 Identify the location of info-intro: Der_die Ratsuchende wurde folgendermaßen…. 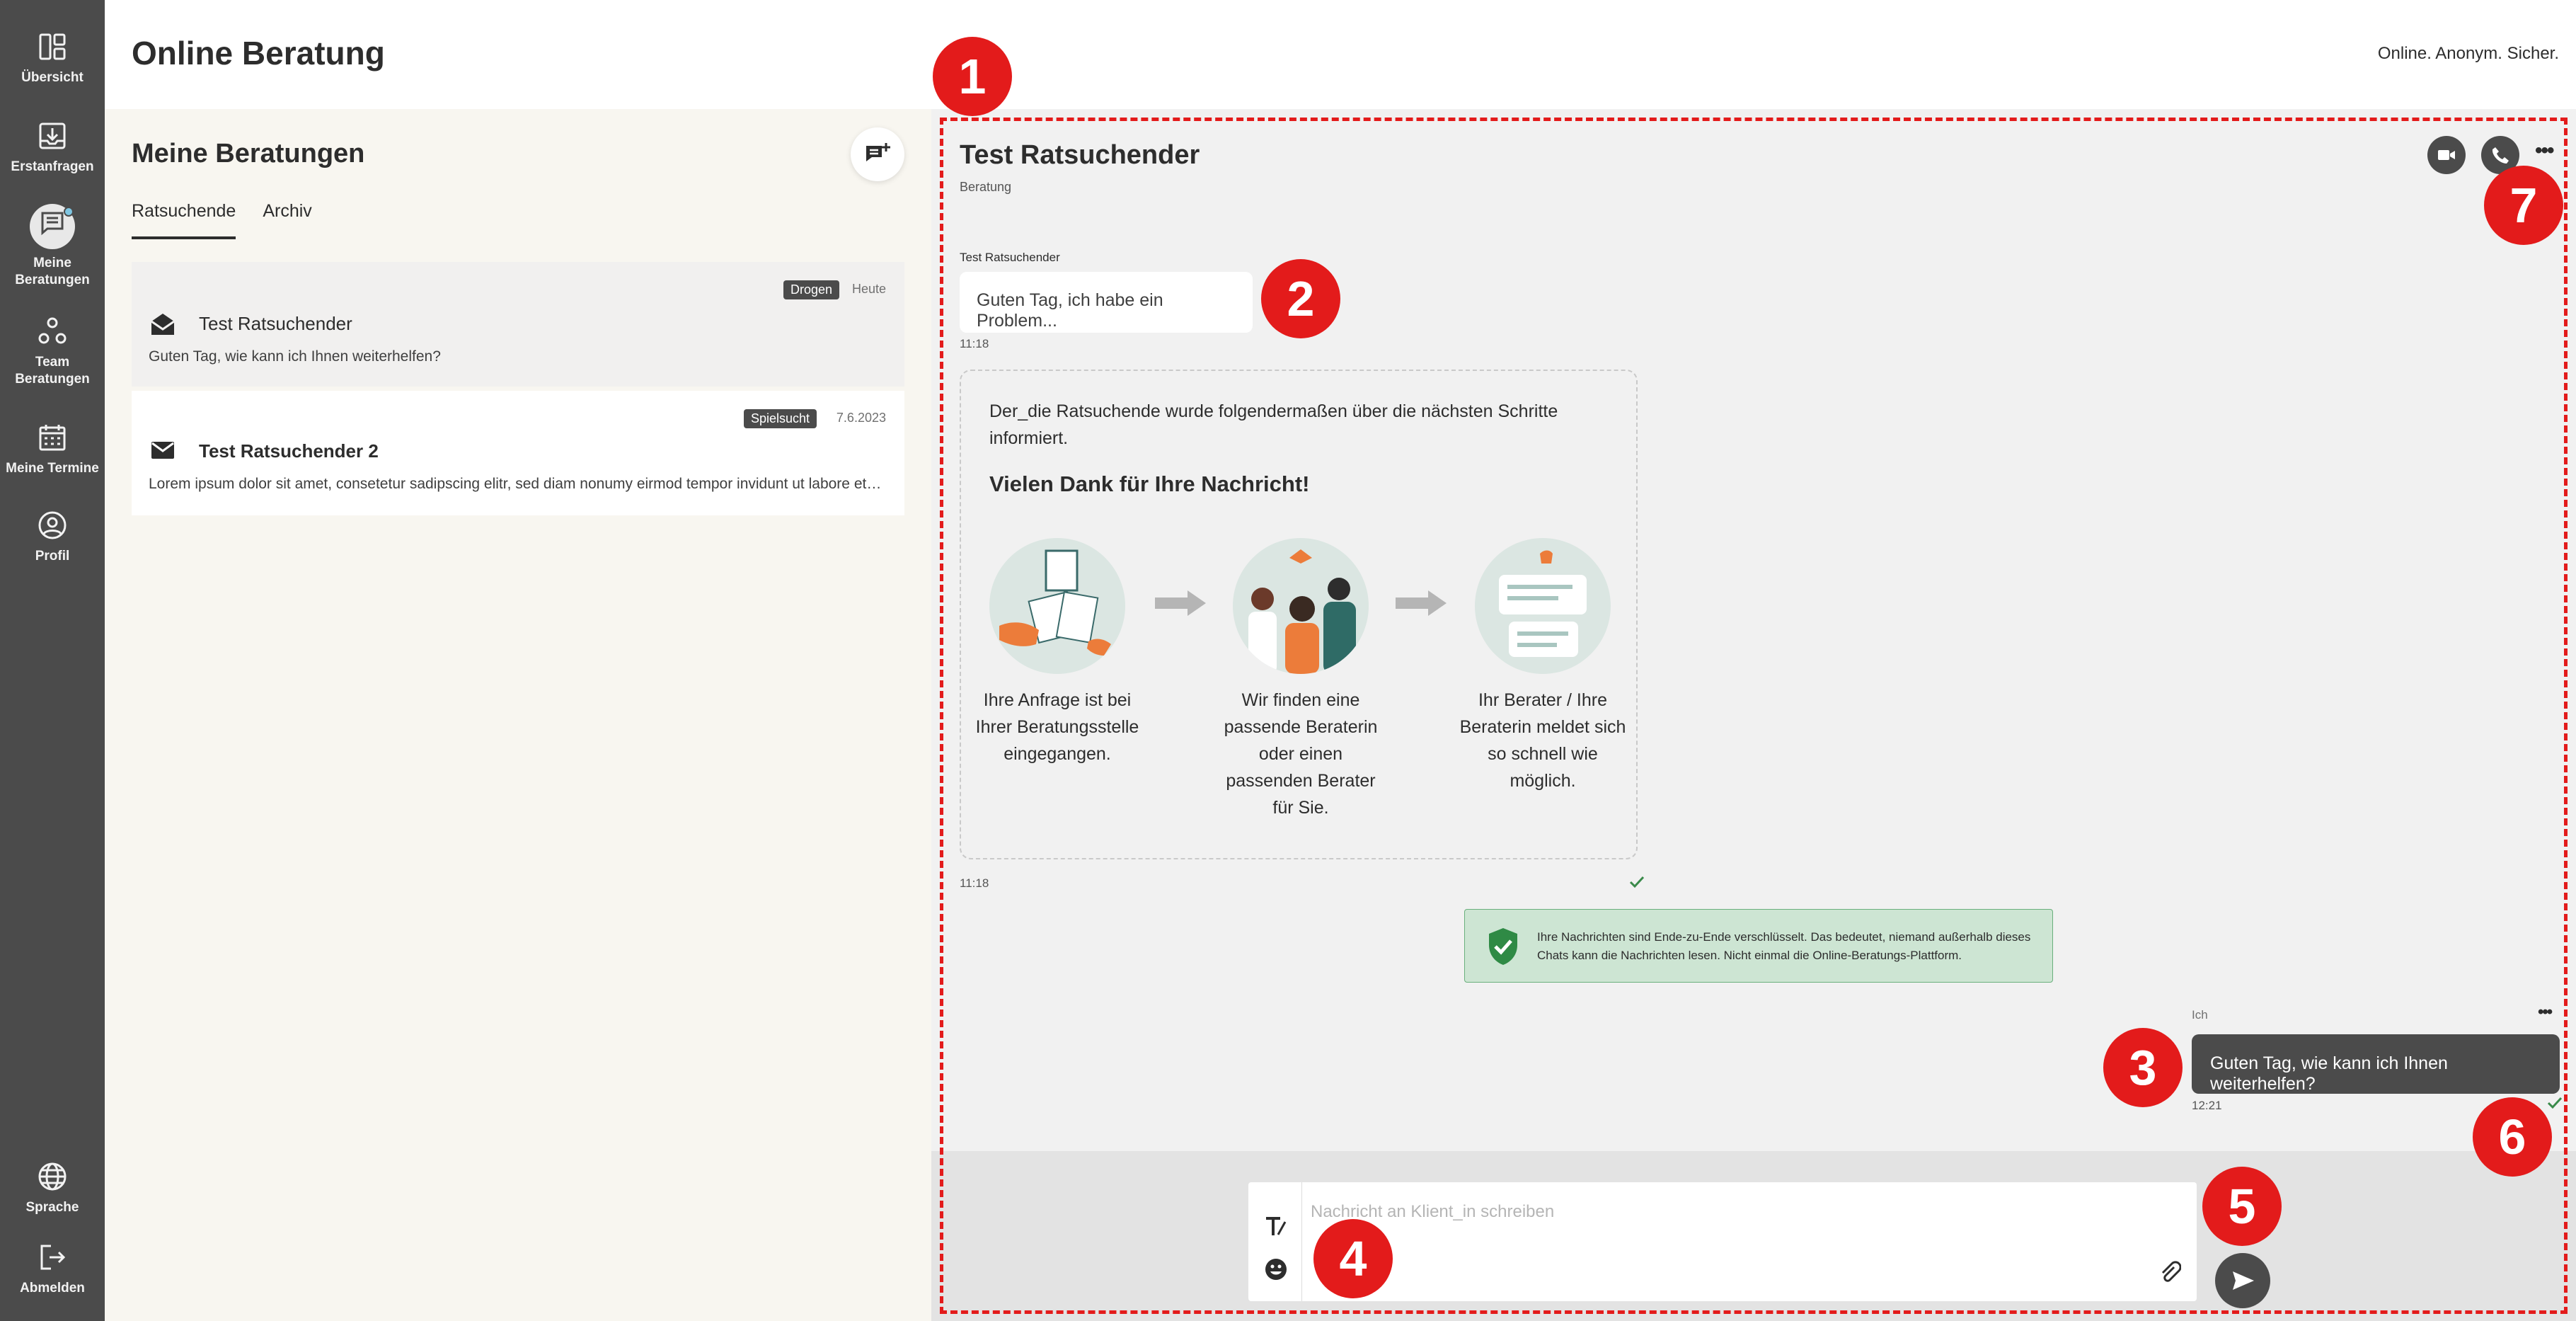
(1274, 424).